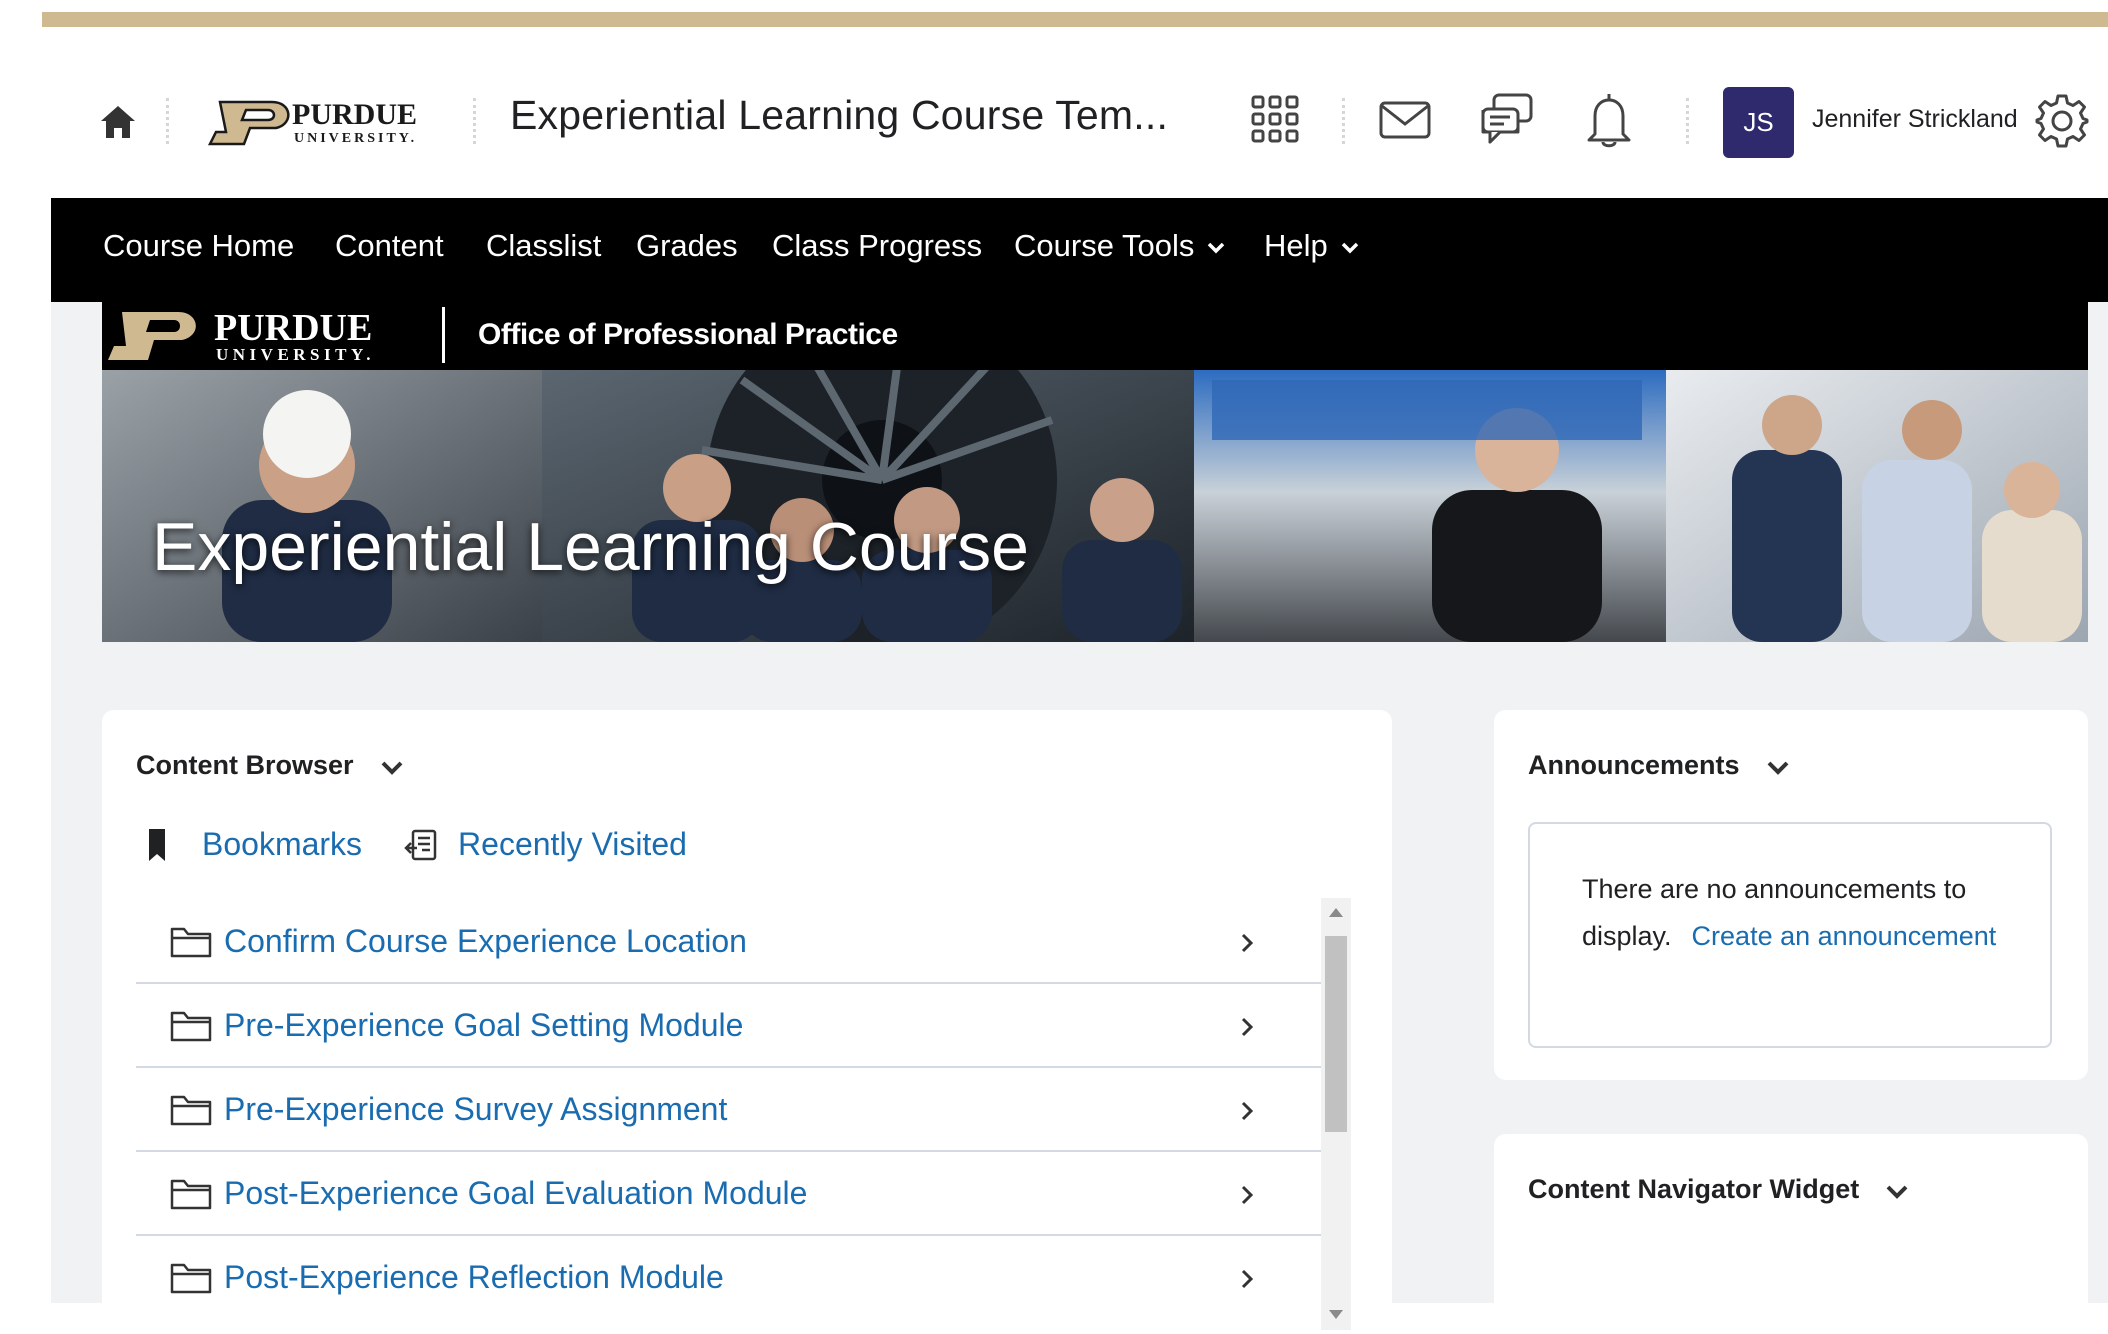 This screenshot has height=1334, width=2108. I want to click on nav-class-progress: Class Progress, so click(877, 246).